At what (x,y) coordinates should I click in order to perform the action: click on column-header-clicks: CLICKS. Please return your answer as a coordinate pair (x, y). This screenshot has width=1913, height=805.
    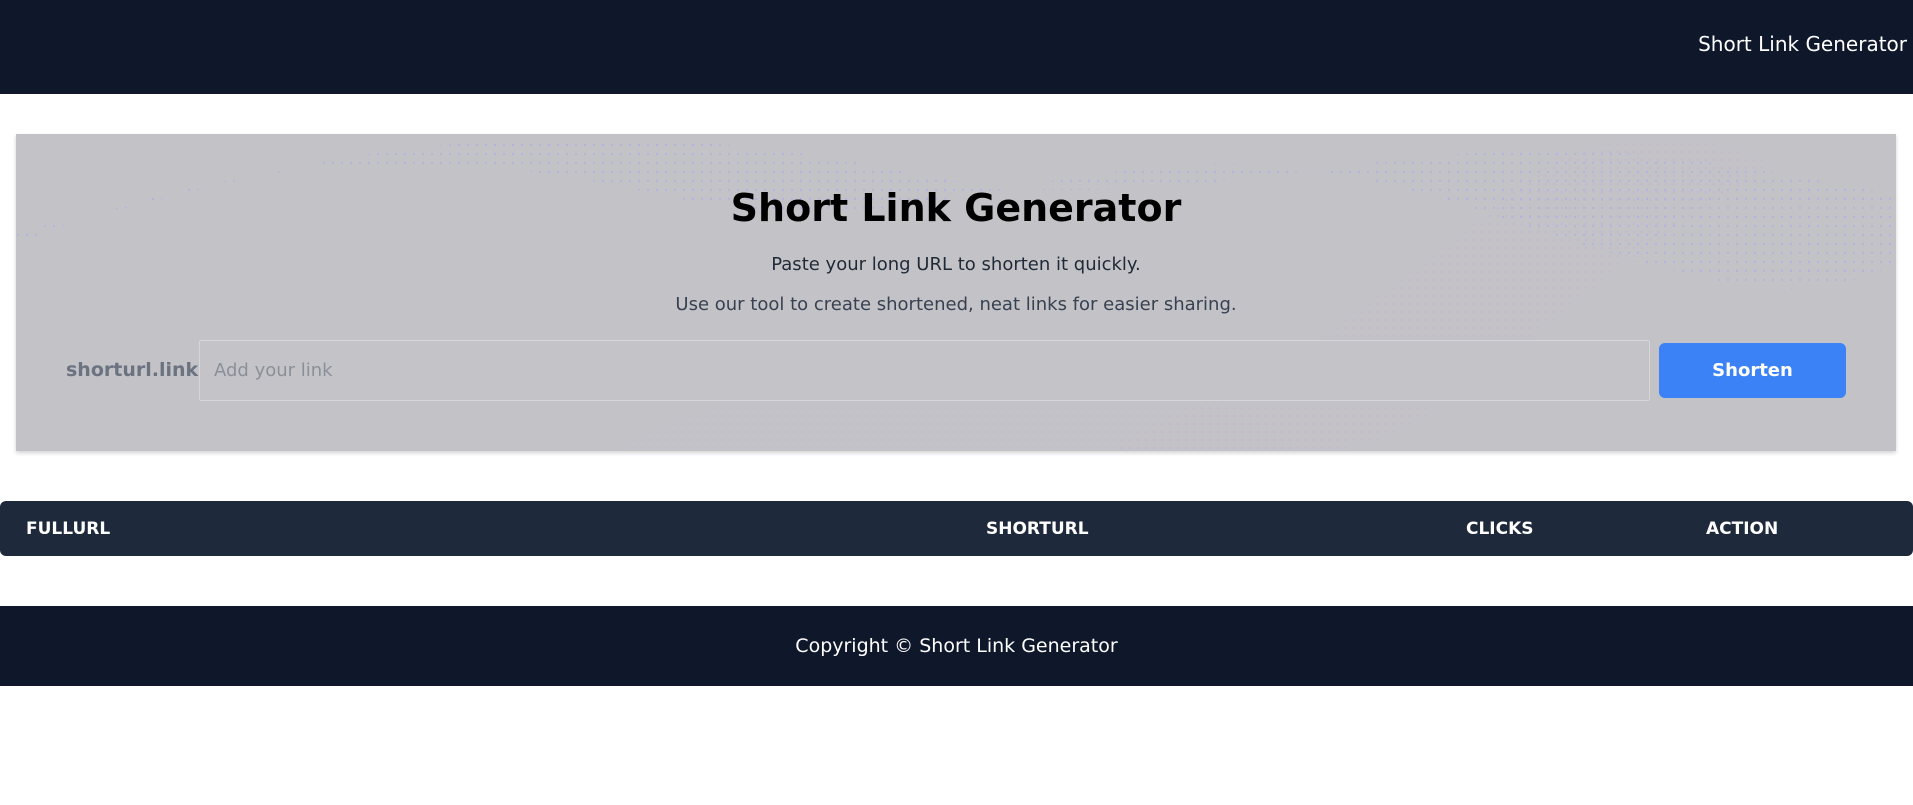
    Looking at the image, I should click on (1500, 529).